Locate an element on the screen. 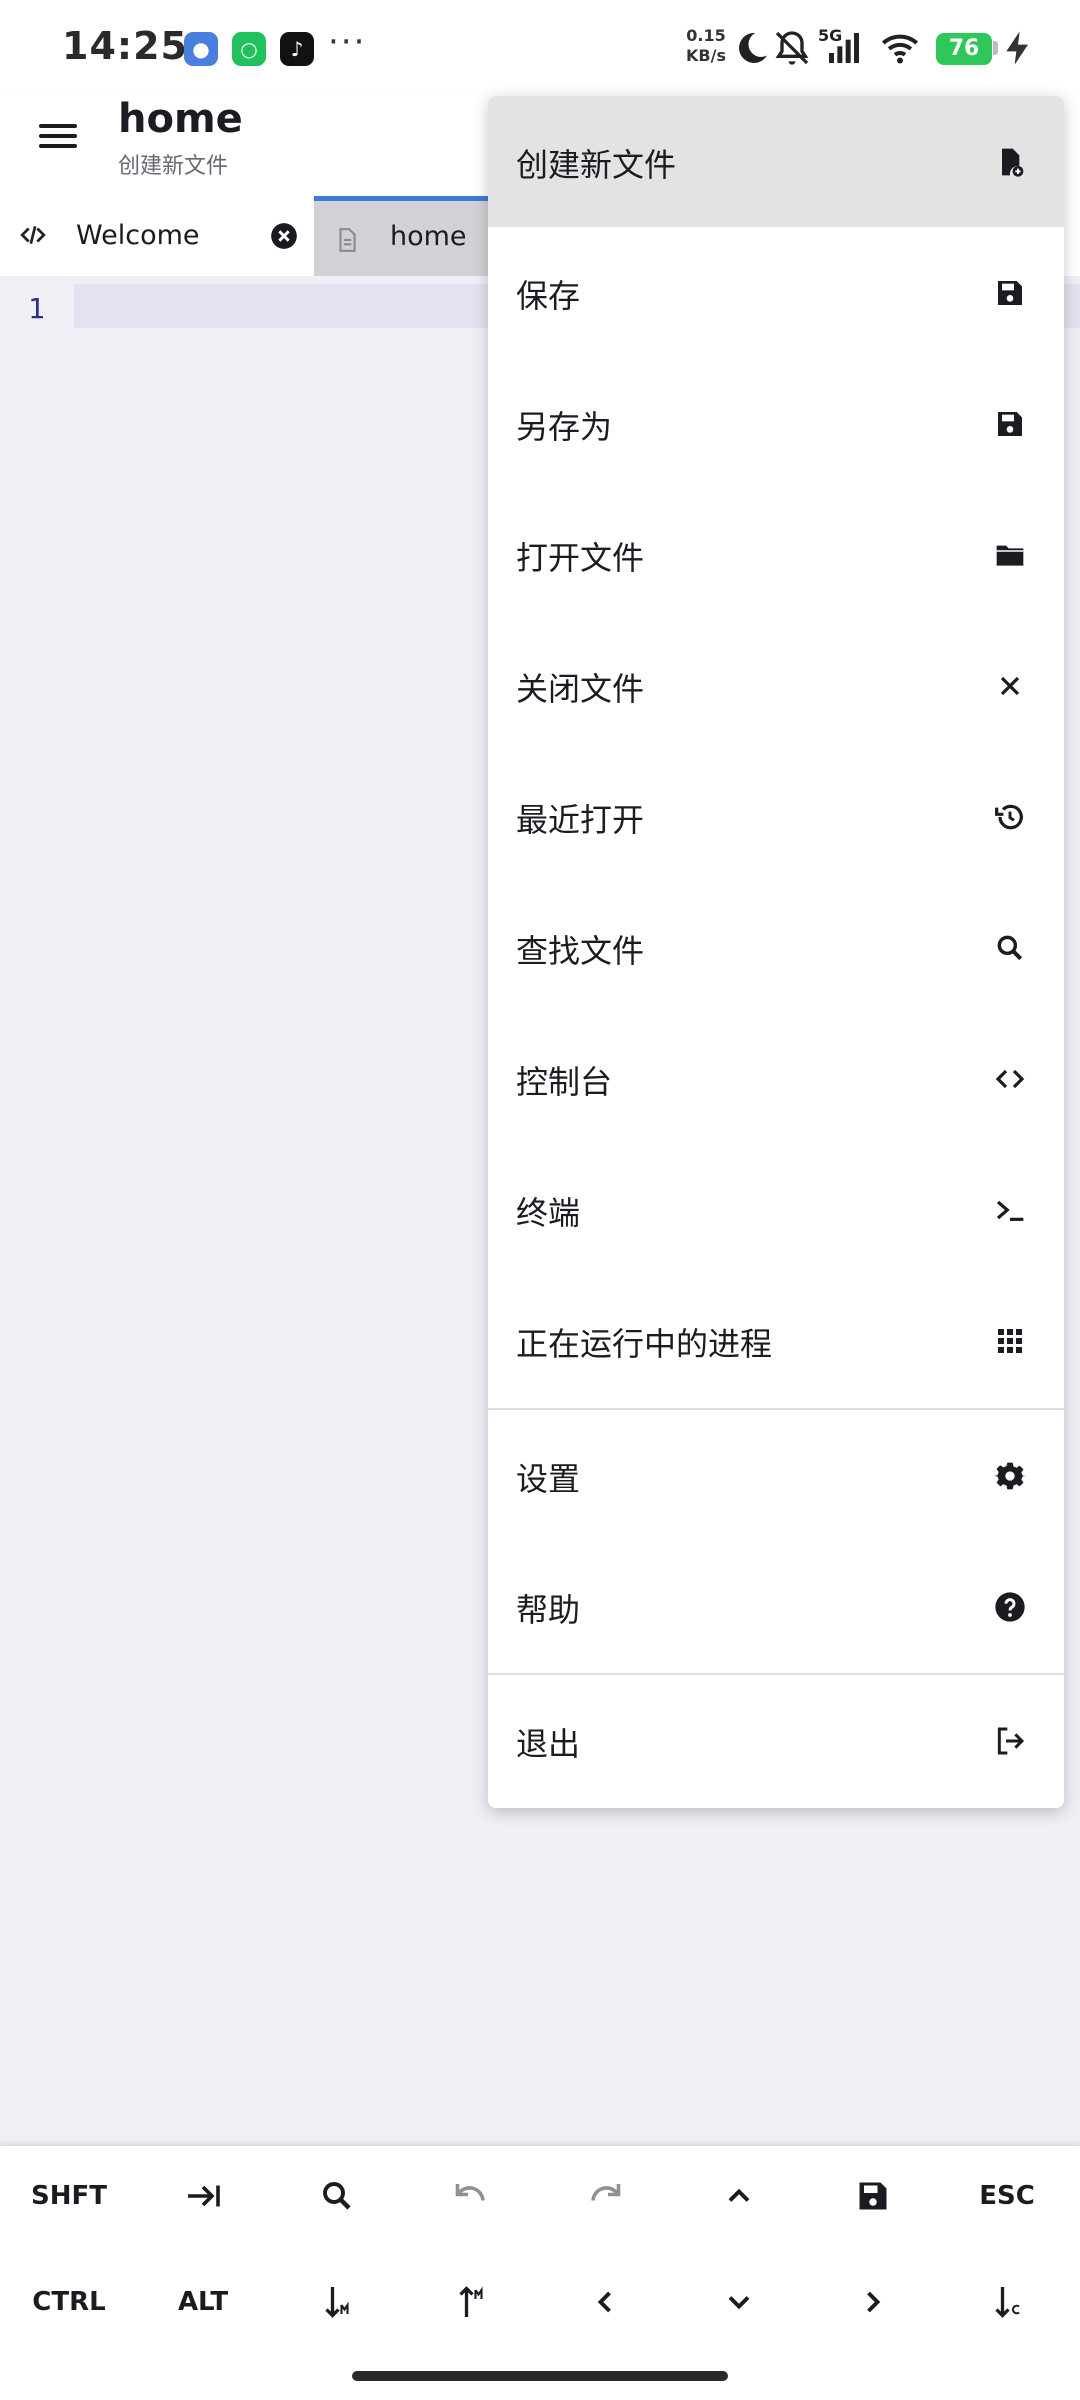 The height and width of the screenshot is (2400, 1080). network-speed-value: 0.15 is located at coordinates (706, 35).